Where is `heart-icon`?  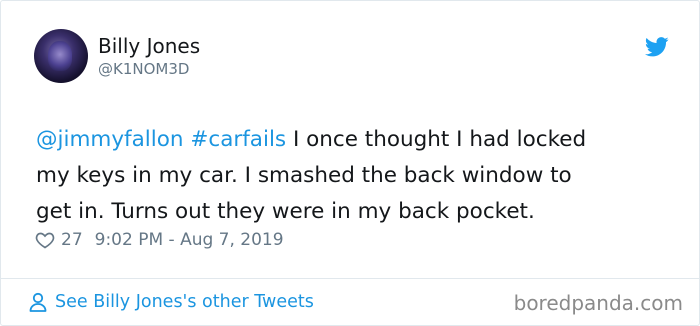
heart-icon is located at coordinates (45, 240).